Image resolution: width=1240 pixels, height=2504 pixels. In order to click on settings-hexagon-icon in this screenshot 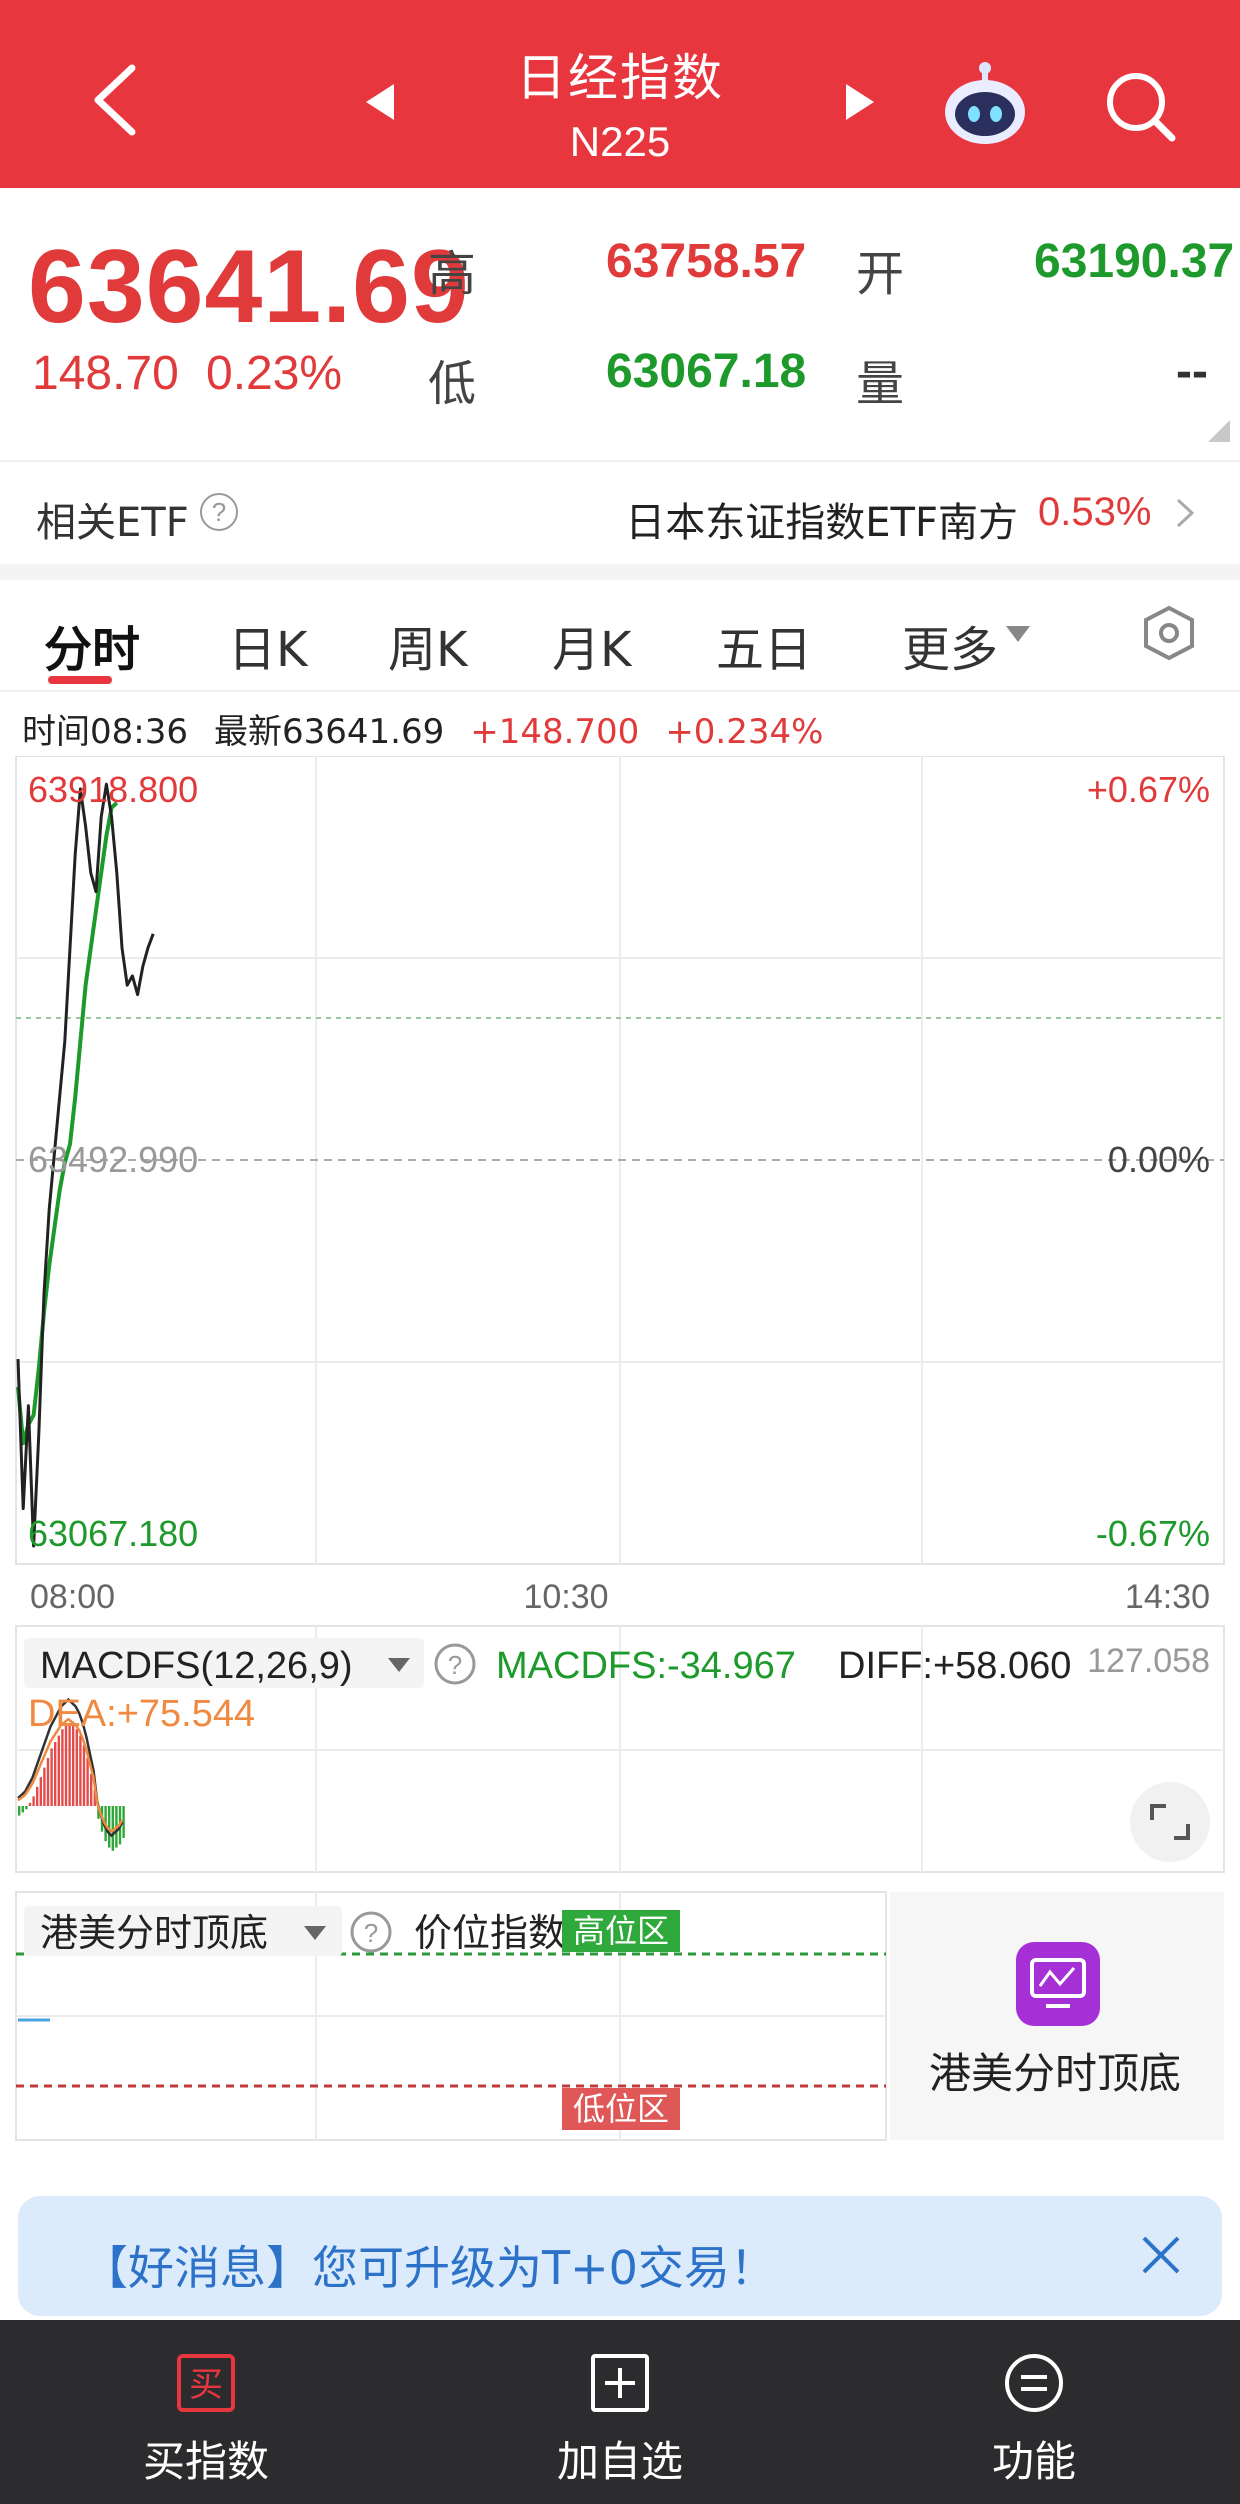, I will do `click(1169, 633)`.